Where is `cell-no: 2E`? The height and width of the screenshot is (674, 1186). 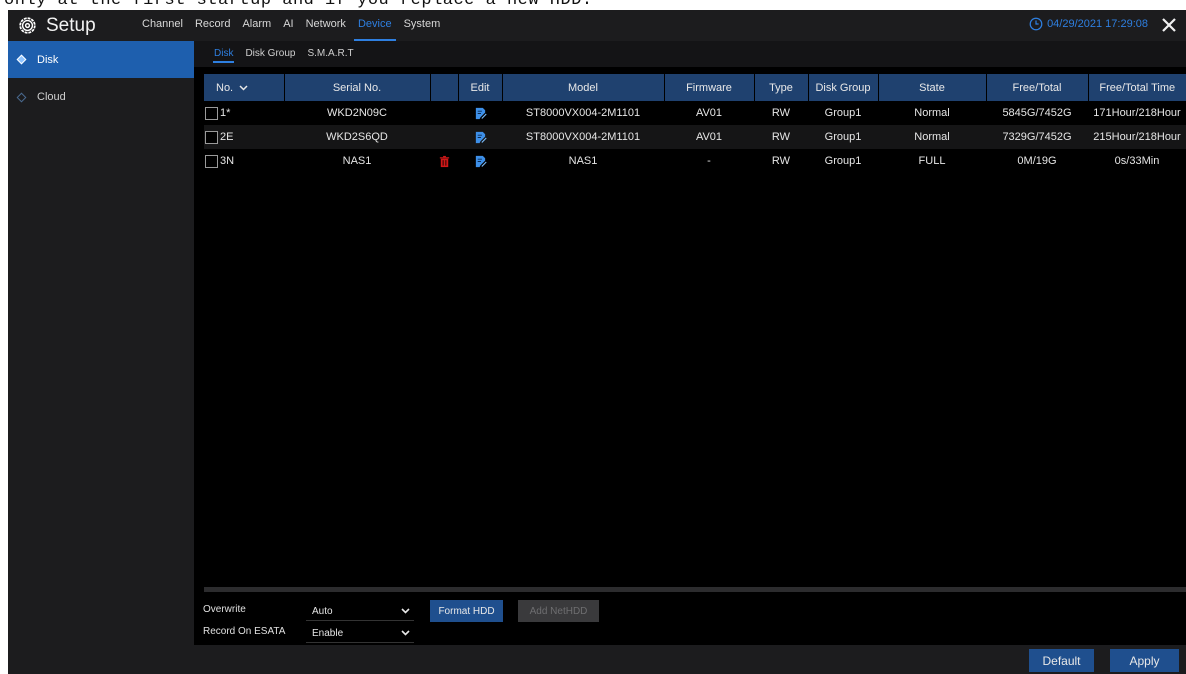
cell-no: 2E is located at coordinates (244, 137).